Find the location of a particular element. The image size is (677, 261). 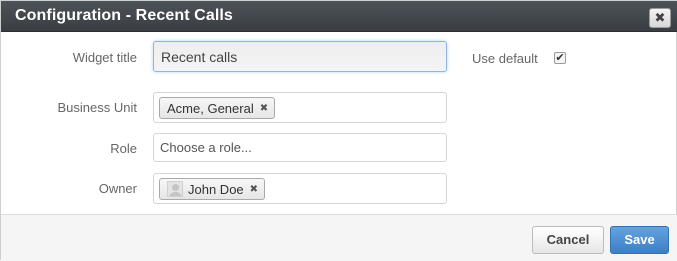

role-label: Role is located at coordinates (123, 148).